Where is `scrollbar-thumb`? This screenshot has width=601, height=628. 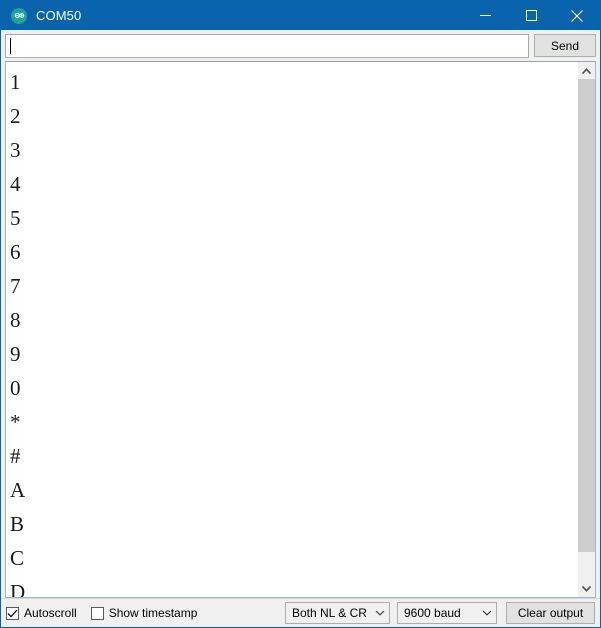
scrollbar-thumb is located at coordinates (586, 315).